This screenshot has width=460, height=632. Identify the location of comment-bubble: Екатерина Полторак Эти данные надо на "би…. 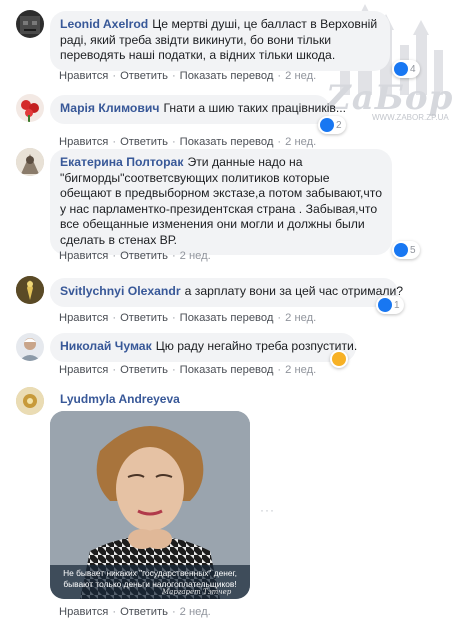
(221, 202).